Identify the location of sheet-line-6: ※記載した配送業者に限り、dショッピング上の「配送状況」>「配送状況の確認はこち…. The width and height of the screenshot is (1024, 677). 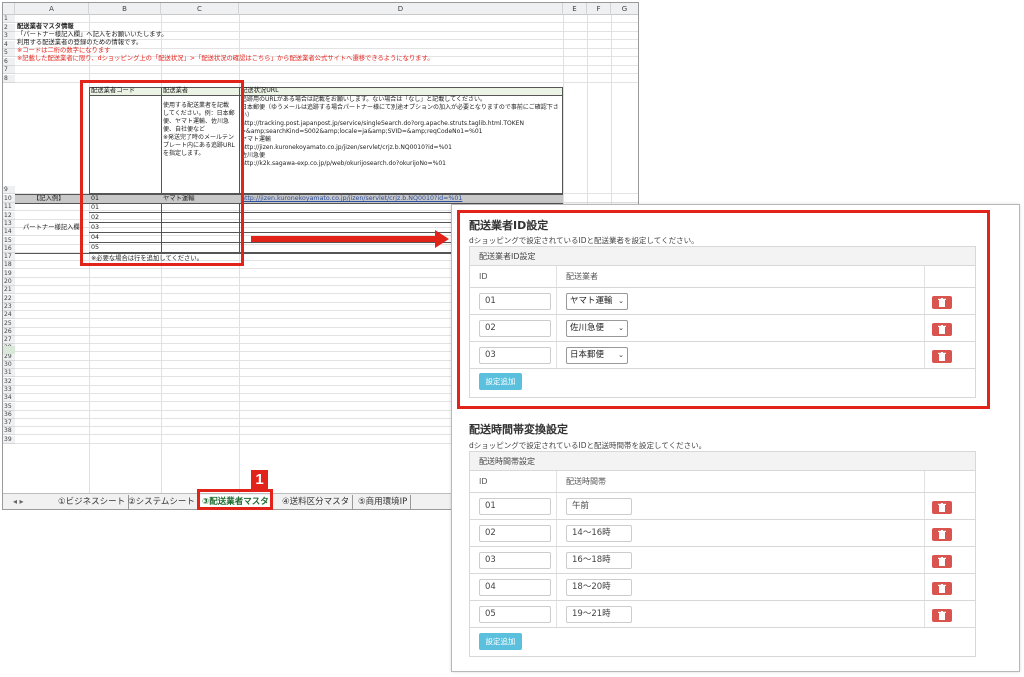
(225, 58).